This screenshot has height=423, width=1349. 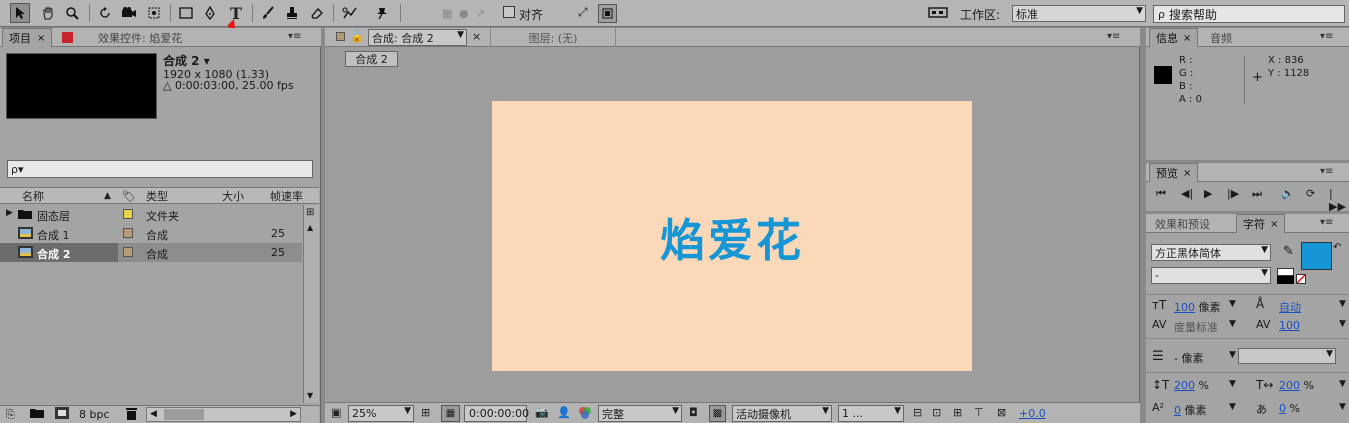 What do you see at coordinates (1289, 408) in the screenshot?
I see `tsume-field: 0 %` at bounding box center [1289, 408].